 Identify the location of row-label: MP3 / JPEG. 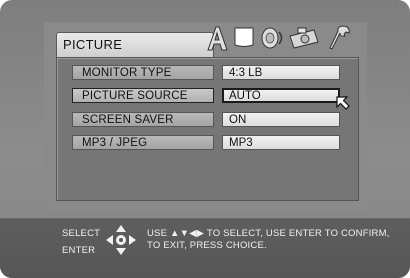
(143, 142).